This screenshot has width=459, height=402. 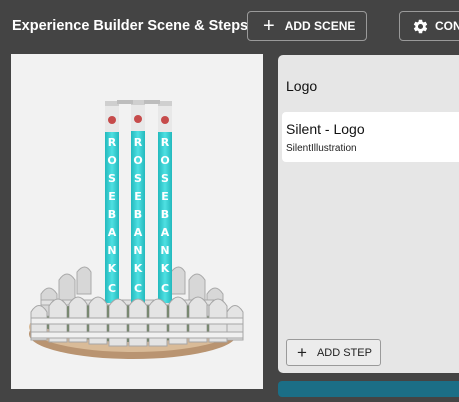 What do you see at coordinates (368, 389) in the screenshot?
I see `teal-action-bar` at bounding box center [368, 389].